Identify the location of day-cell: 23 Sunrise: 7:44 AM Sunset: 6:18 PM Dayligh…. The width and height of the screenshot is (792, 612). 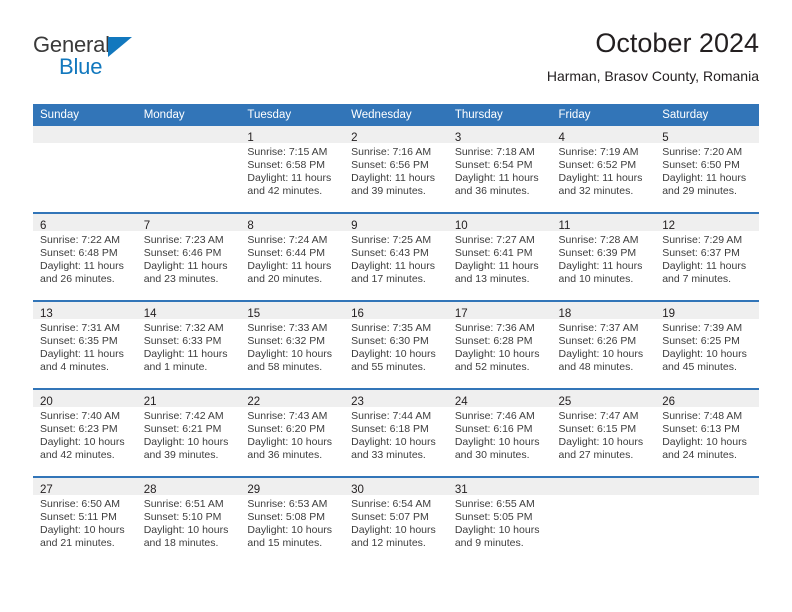
(396, 432).